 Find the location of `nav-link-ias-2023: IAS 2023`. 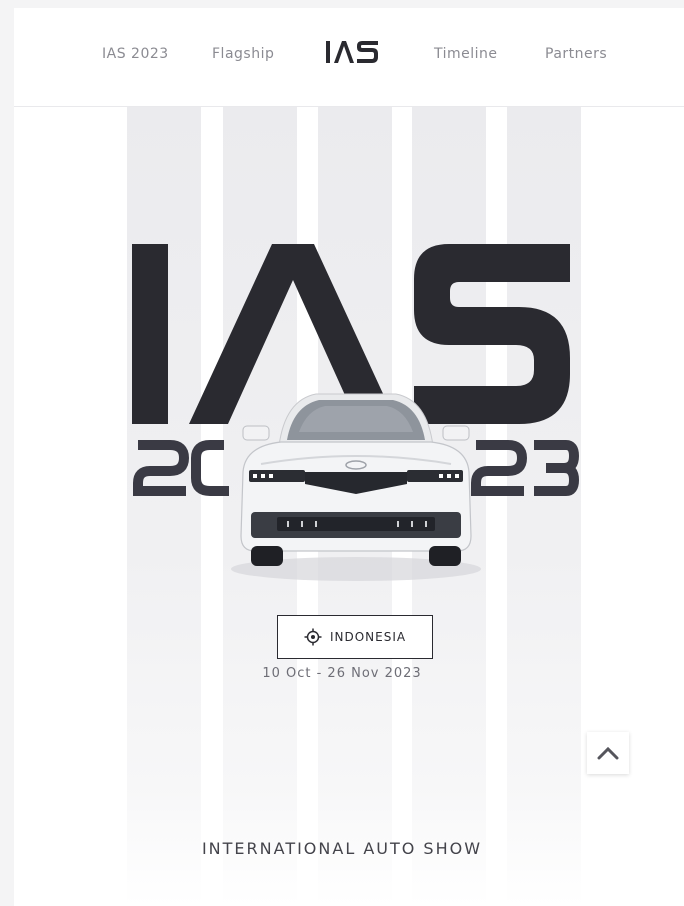

nav-link-ias-2023: IAS 2023 is located at coordinates (135, 54).